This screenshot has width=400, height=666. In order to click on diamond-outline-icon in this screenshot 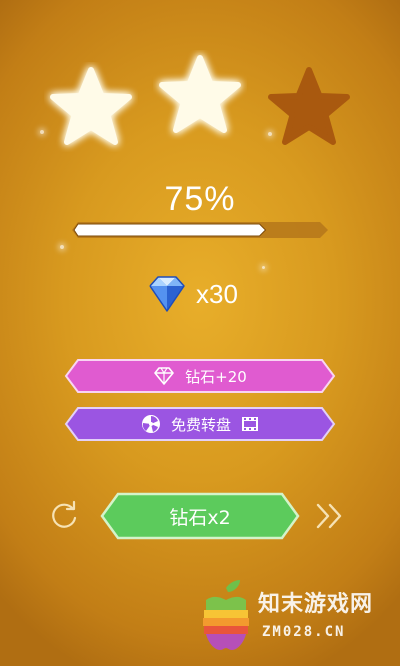, I will do `click(164, 376)`.